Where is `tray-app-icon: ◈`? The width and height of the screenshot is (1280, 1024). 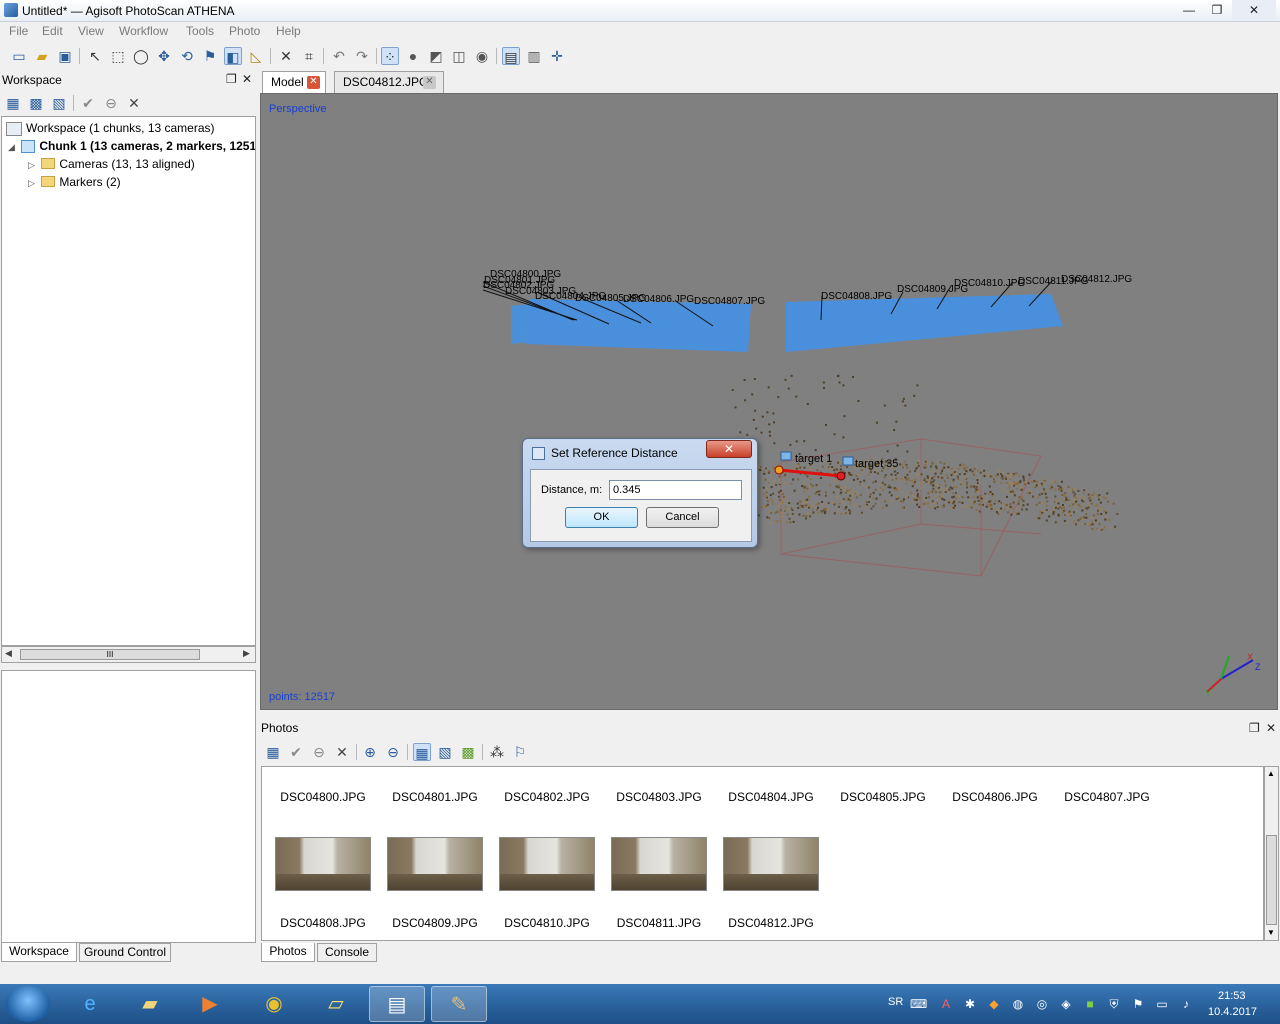 tray-app-icon: ◈ is located at coordinates (1066, 1004).